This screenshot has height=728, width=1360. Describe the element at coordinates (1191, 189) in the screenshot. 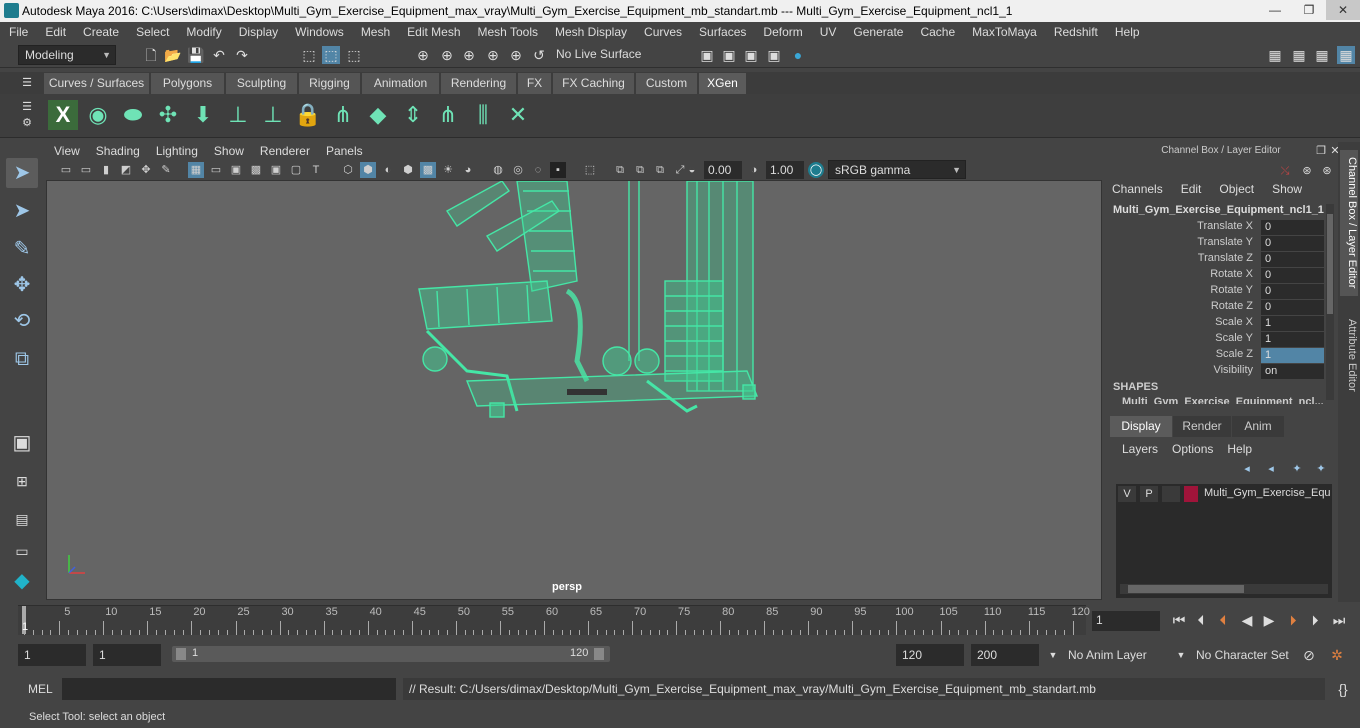

I see `cb-menu-edit: Edit` at that location.